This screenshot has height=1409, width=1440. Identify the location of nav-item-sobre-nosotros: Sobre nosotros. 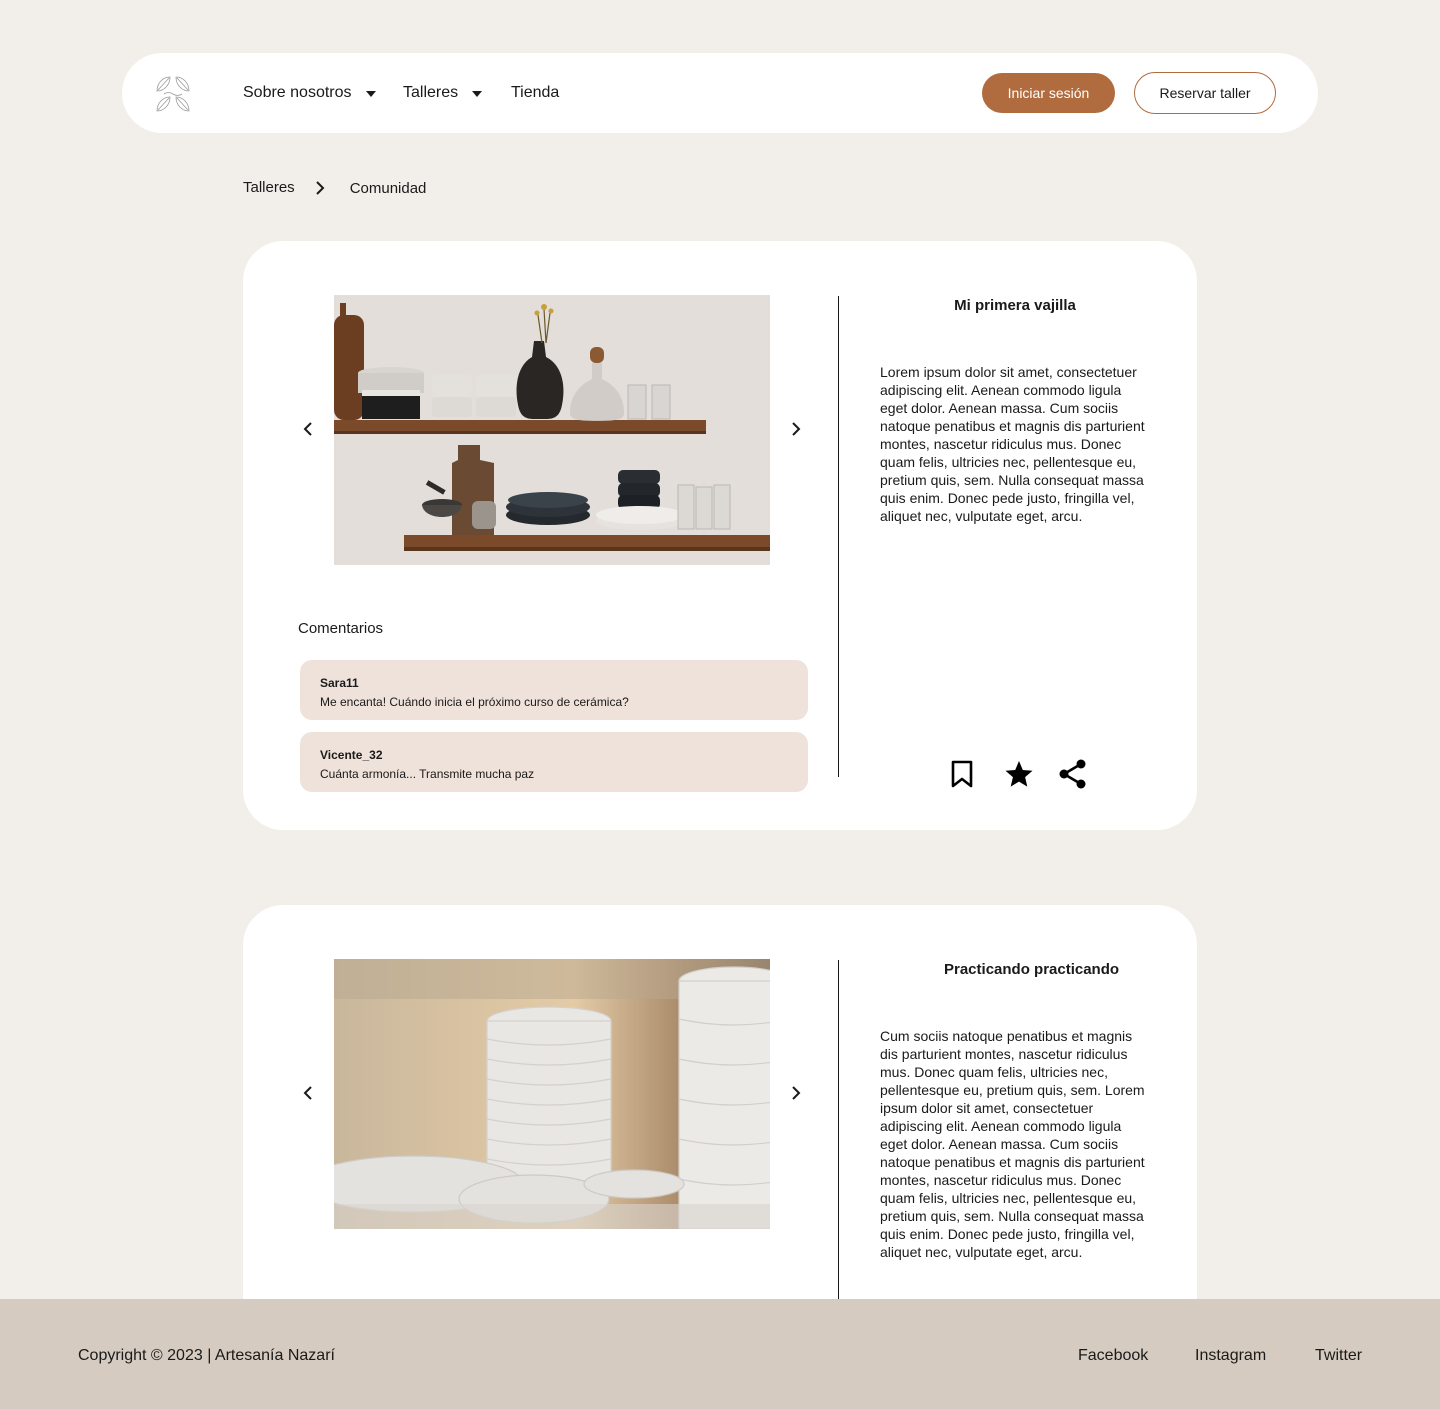
(309, 93).